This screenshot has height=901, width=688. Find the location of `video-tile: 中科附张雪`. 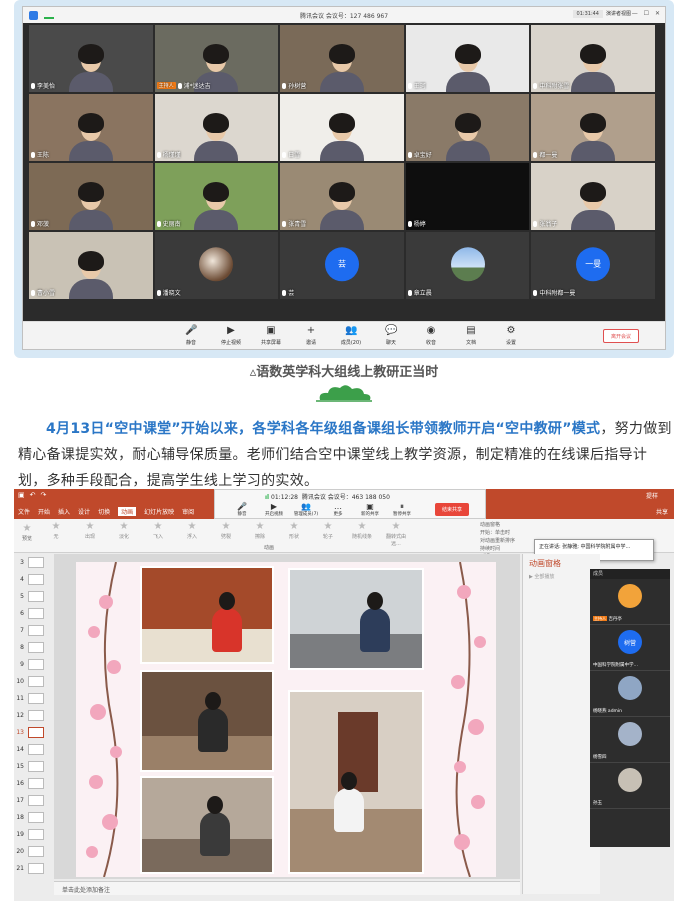

video-tile: 中科附张雪 is located at coordinates (593, 58).